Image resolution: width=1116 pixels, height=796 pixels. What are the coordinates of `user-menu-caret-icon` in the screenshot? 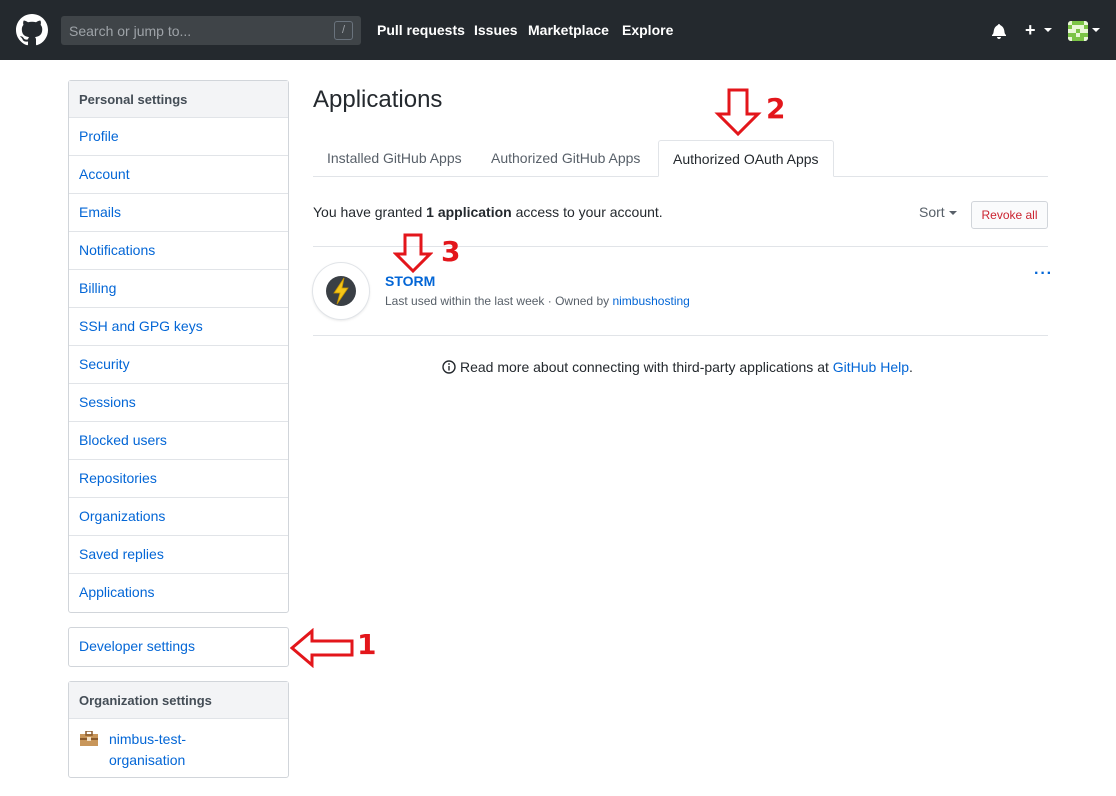 It's located at (1096, 30).